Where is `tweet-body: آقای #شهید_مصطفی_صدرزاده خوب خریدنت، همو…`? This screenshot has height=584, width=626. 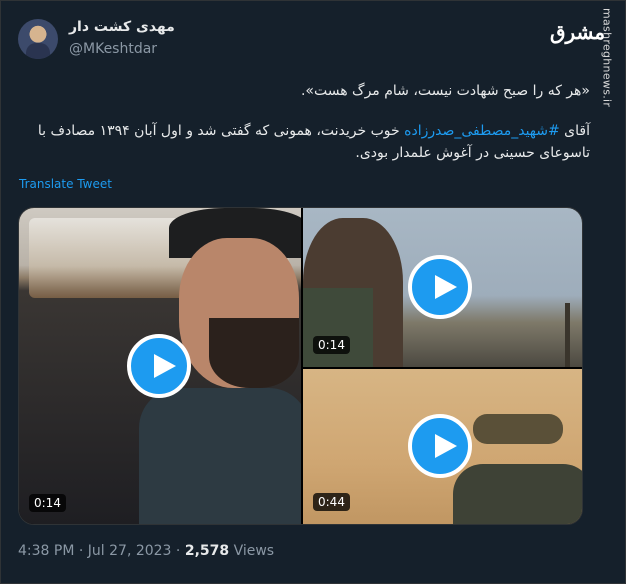
tweet-body: آقای #شهید_مصطفی_صدرزاده خوب خریدنت، همو… is located at coordinates (305, 142).